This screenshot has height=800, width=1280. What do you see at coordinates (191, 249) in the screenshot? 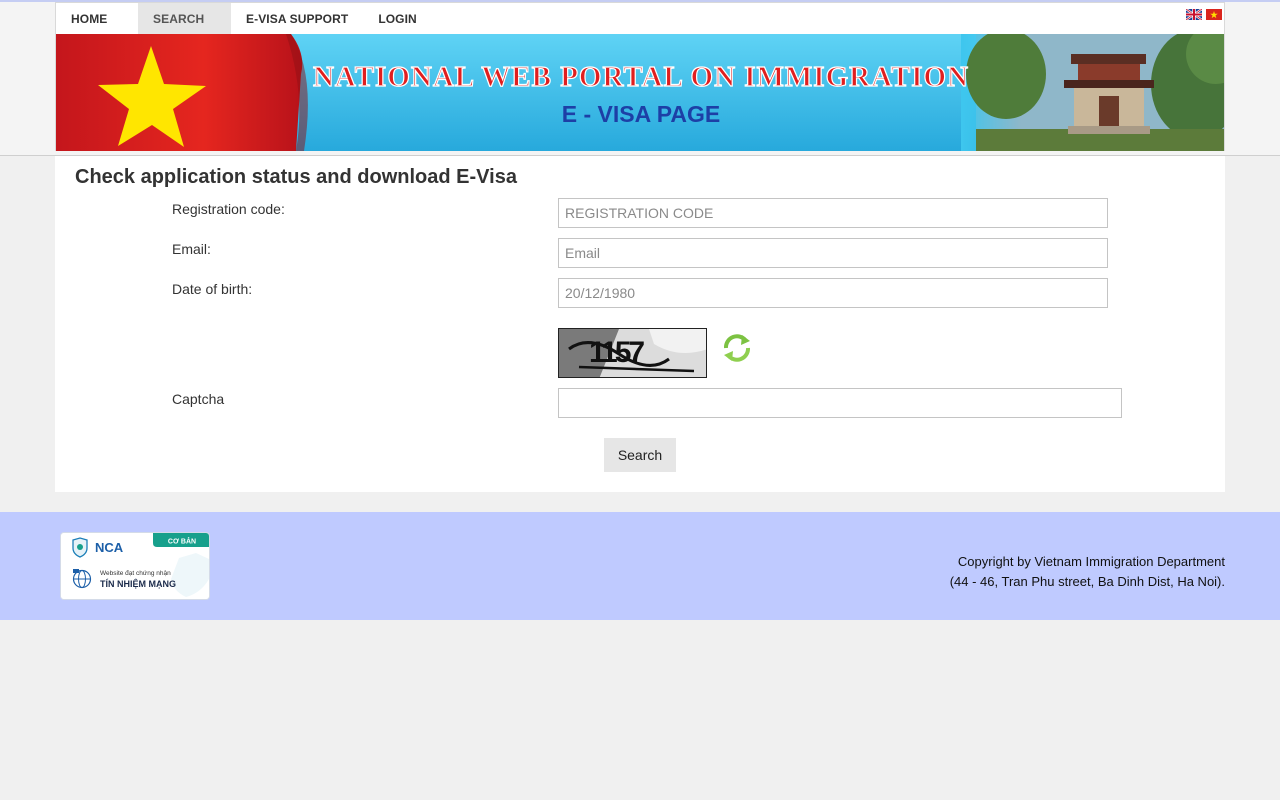
I see `email-label: Email:` at bounding box center [191, 249].